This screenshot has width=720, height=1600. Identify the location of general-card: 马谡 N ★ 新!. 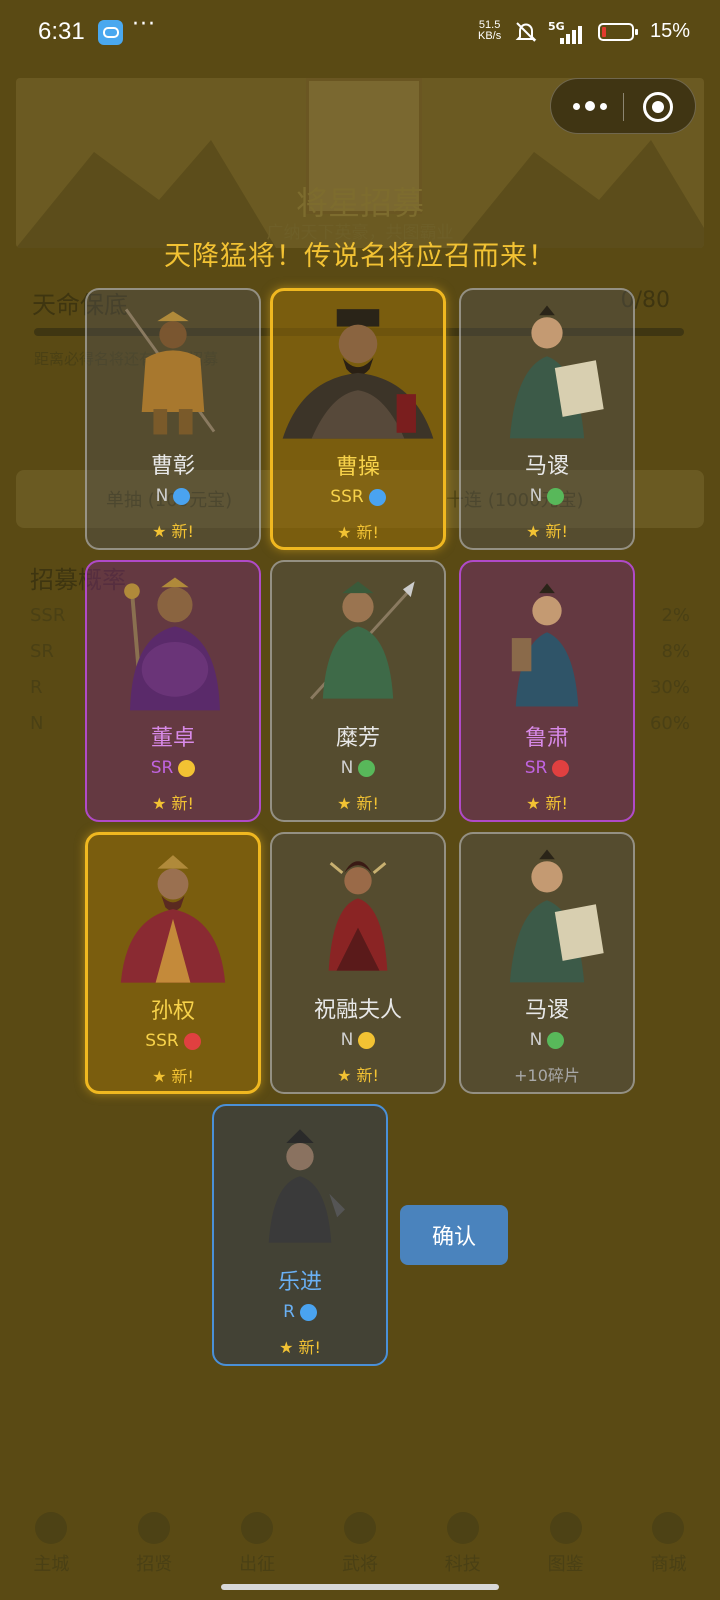
(547, 419).